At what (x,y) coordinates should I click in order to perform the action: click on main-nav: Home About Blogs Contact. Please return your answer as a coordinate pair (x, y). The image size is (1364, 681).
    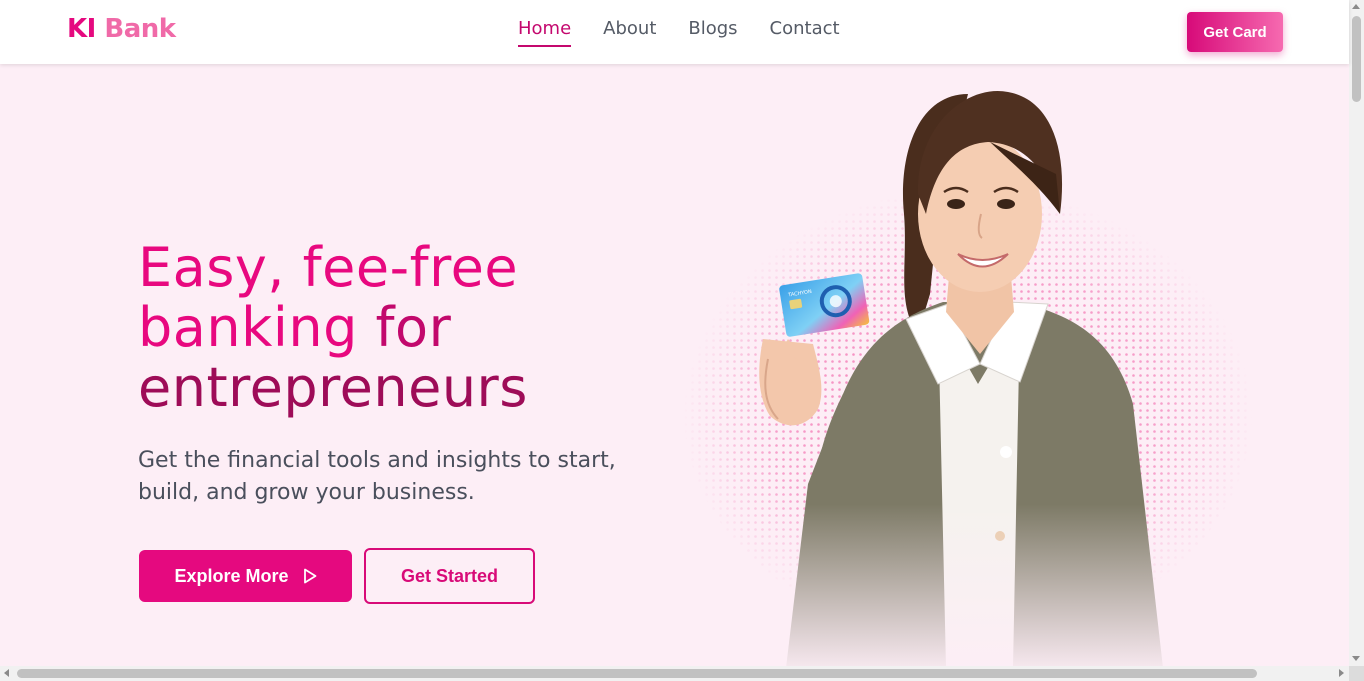
    Looking at the image, I should click on (679, 32).